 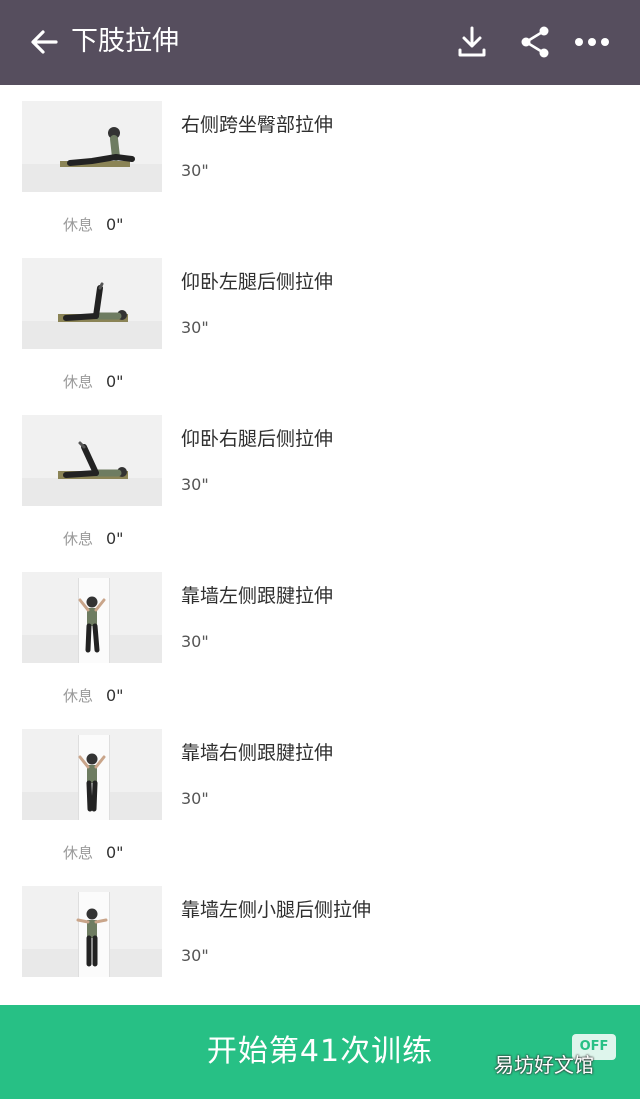 I want to click on list-item: 仰卧左腿后侧拉伸 30" 休息 0", so click(x=320, y=320).